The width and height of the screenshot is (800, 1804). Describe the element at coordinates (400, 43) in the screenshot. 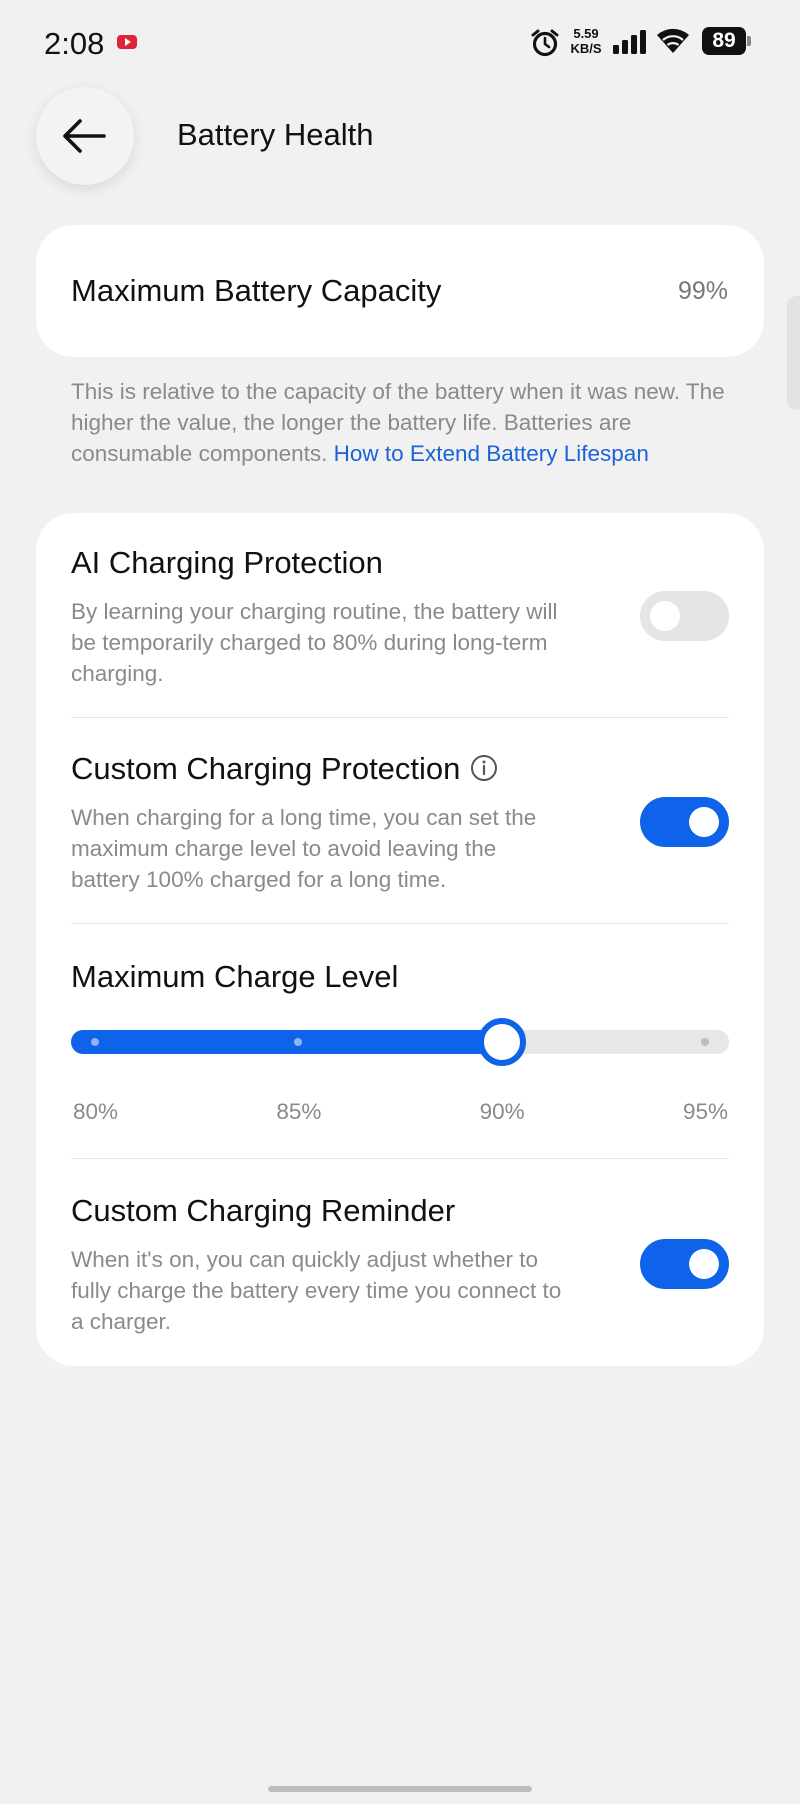

I see `status-bar: 2:08 5.59 KB/S 89` at that location.